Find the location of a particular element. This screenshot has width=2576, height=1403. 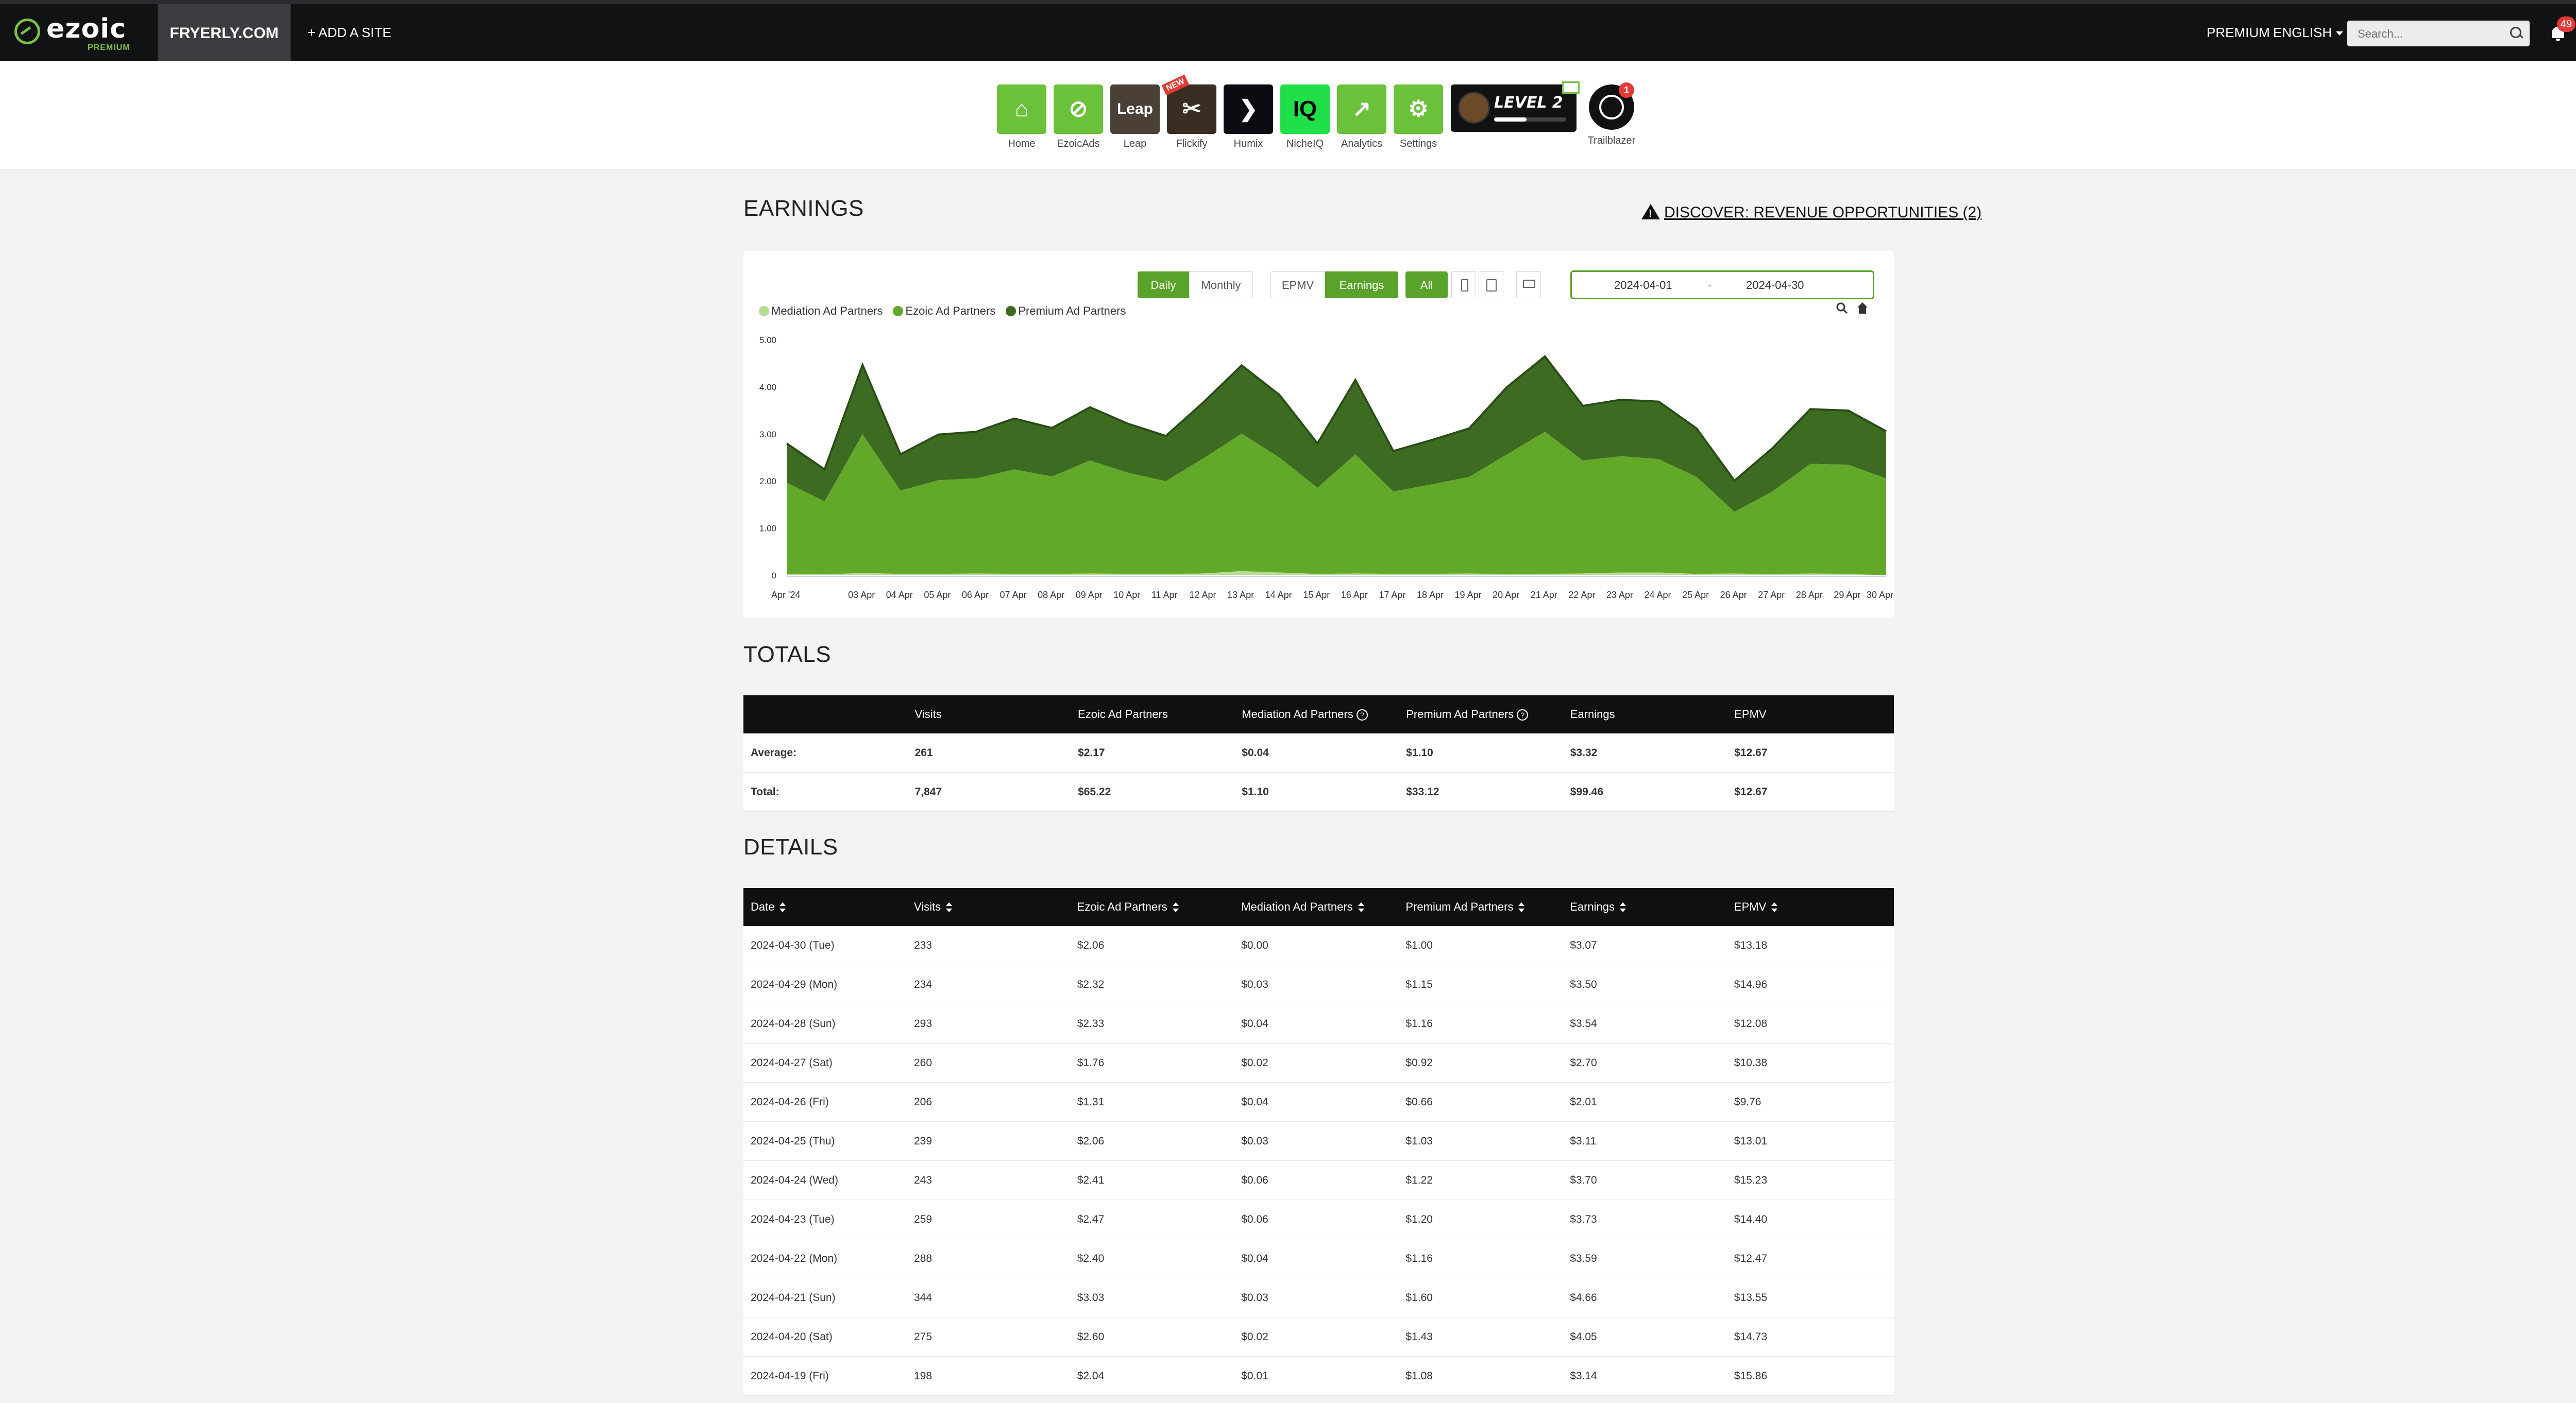

app-glyph: ⌂ is located at coordinates (1022, 109).